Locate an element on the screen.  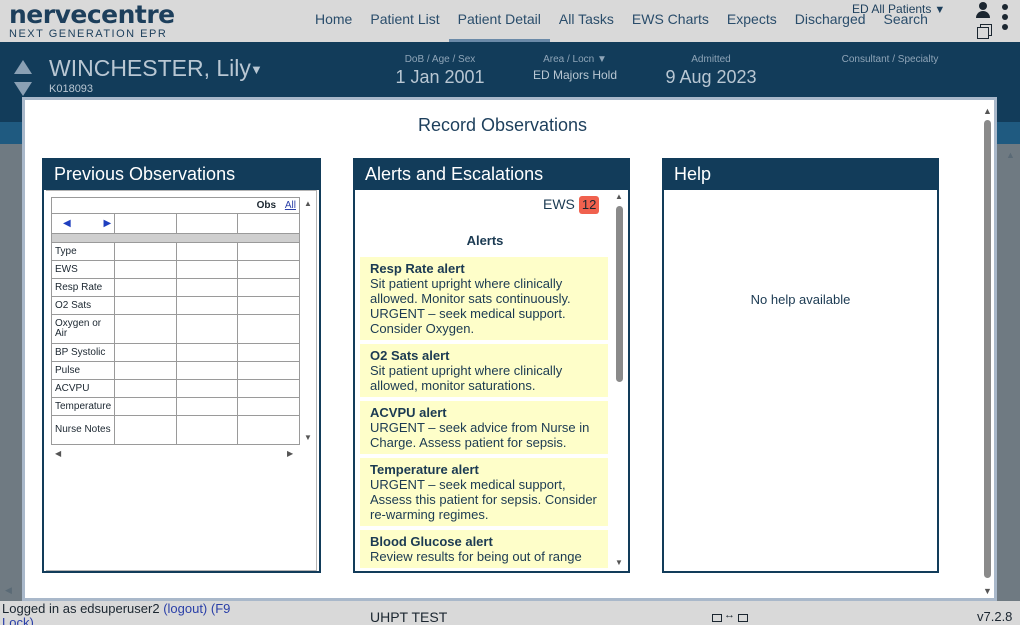
consultant-field: Consultant / Specialty is located at coordinates (890, 60).